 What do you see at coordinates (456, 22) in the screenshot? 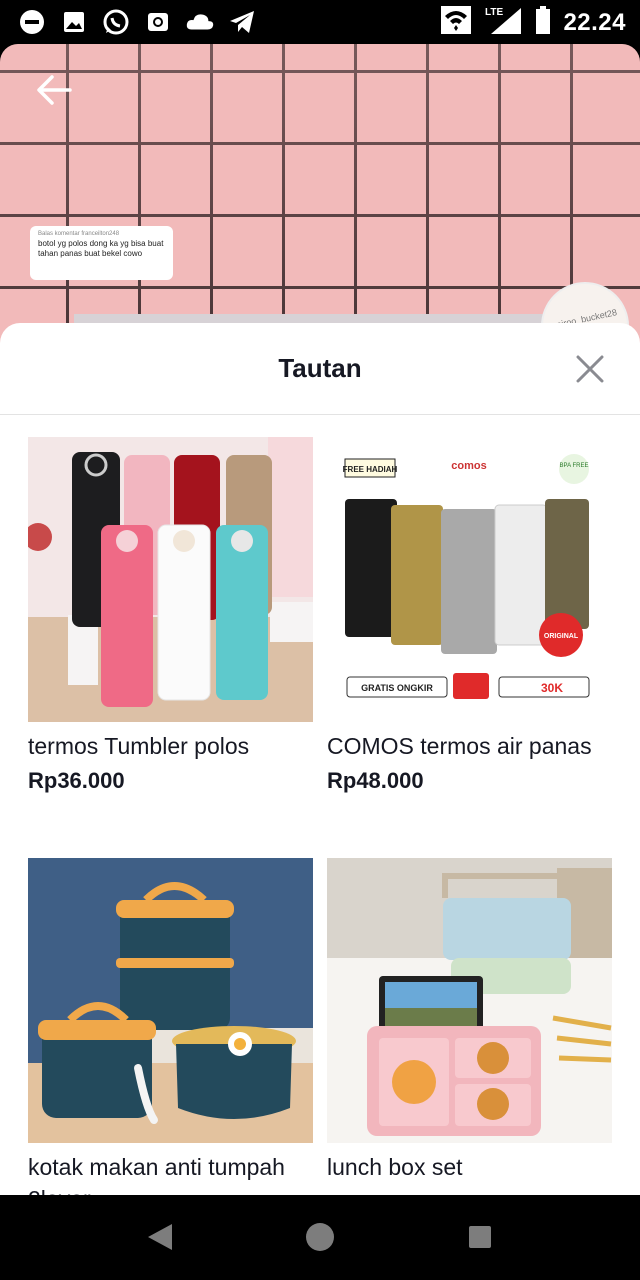
I see `wifi-icon` at bounding box center [456, 22].